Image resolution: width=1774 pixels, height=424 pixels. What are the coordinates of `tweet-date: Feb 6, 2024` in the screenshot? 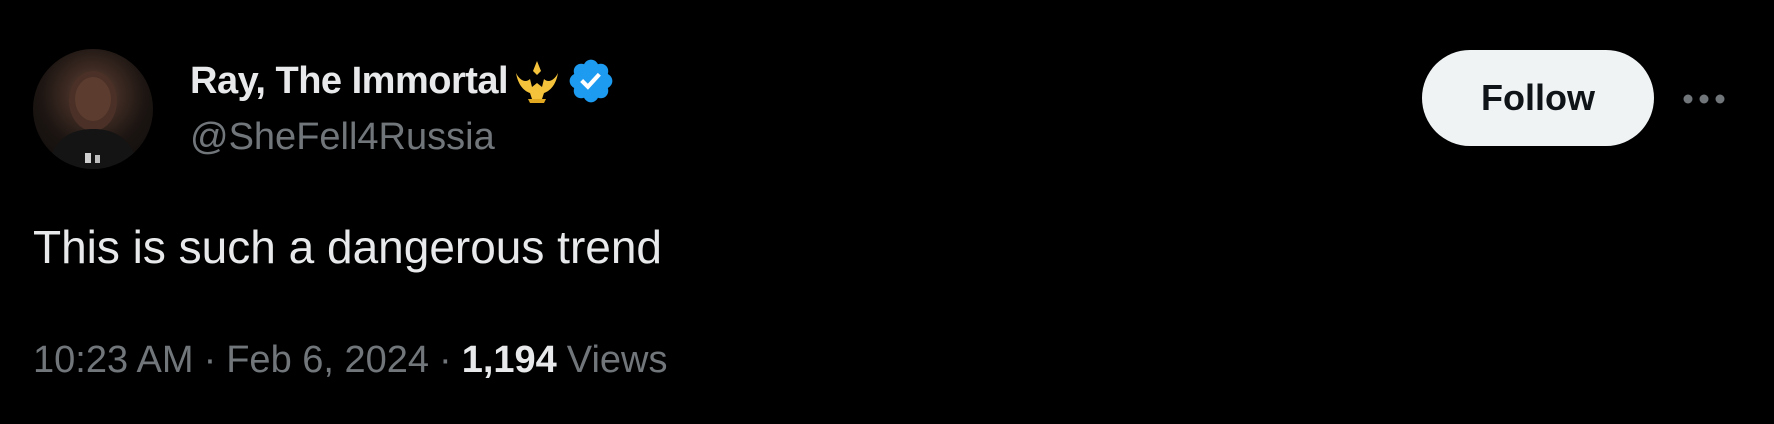 It's located at (327, 360).